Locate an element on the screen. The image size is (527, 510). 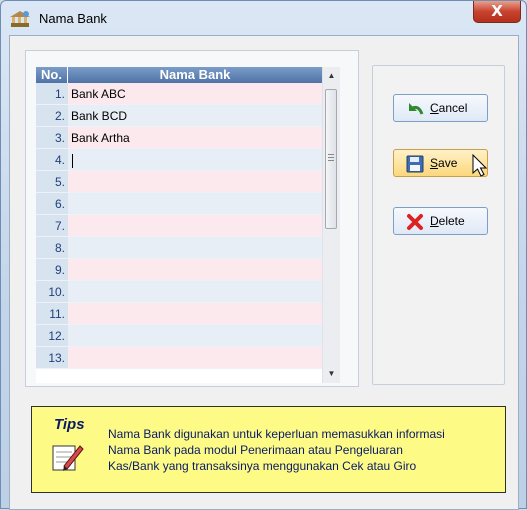
row-number: 9. is located at coordinates (52, 270).